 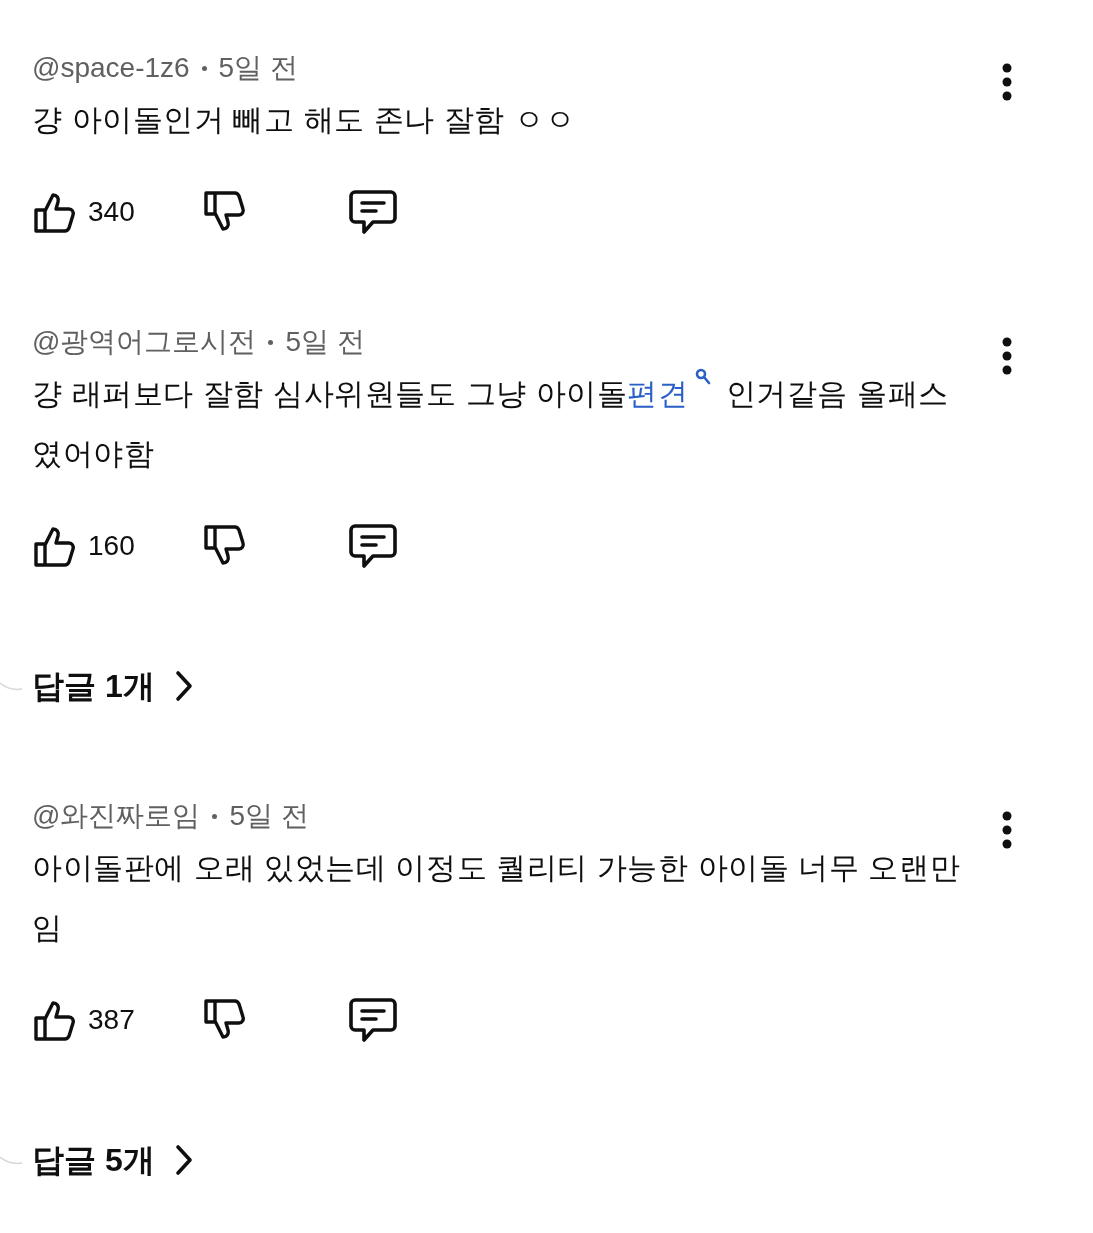 What do you see at coordinates (304, 120) in the screenshot?
I see `comment-text: 걍 아이돌인거 빼고 해도 존나 잘함 ㅇㅇ` at bounding box center [304, 120].